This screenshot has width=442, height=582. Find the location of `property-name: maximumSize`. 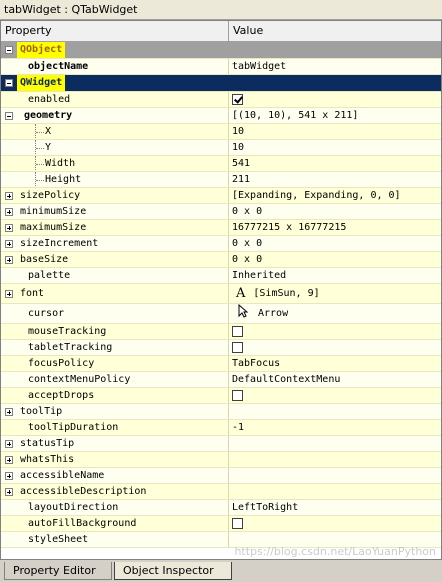

property-name: maximumSize is located at coordinates (53, 227).